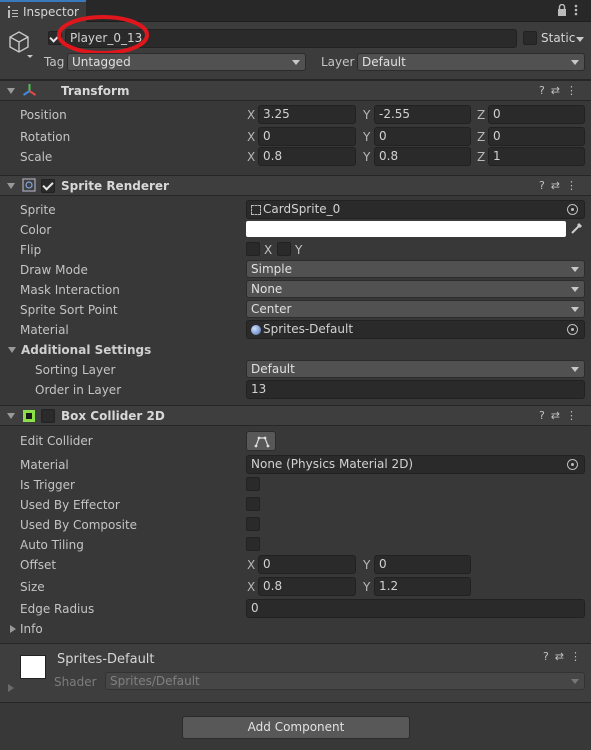 The height and width of the screenshot is (750, 591). What do you see at coordinates (44, 330) in the screenshot?
I see `material-label: Material` at bounding box center [44, 330].